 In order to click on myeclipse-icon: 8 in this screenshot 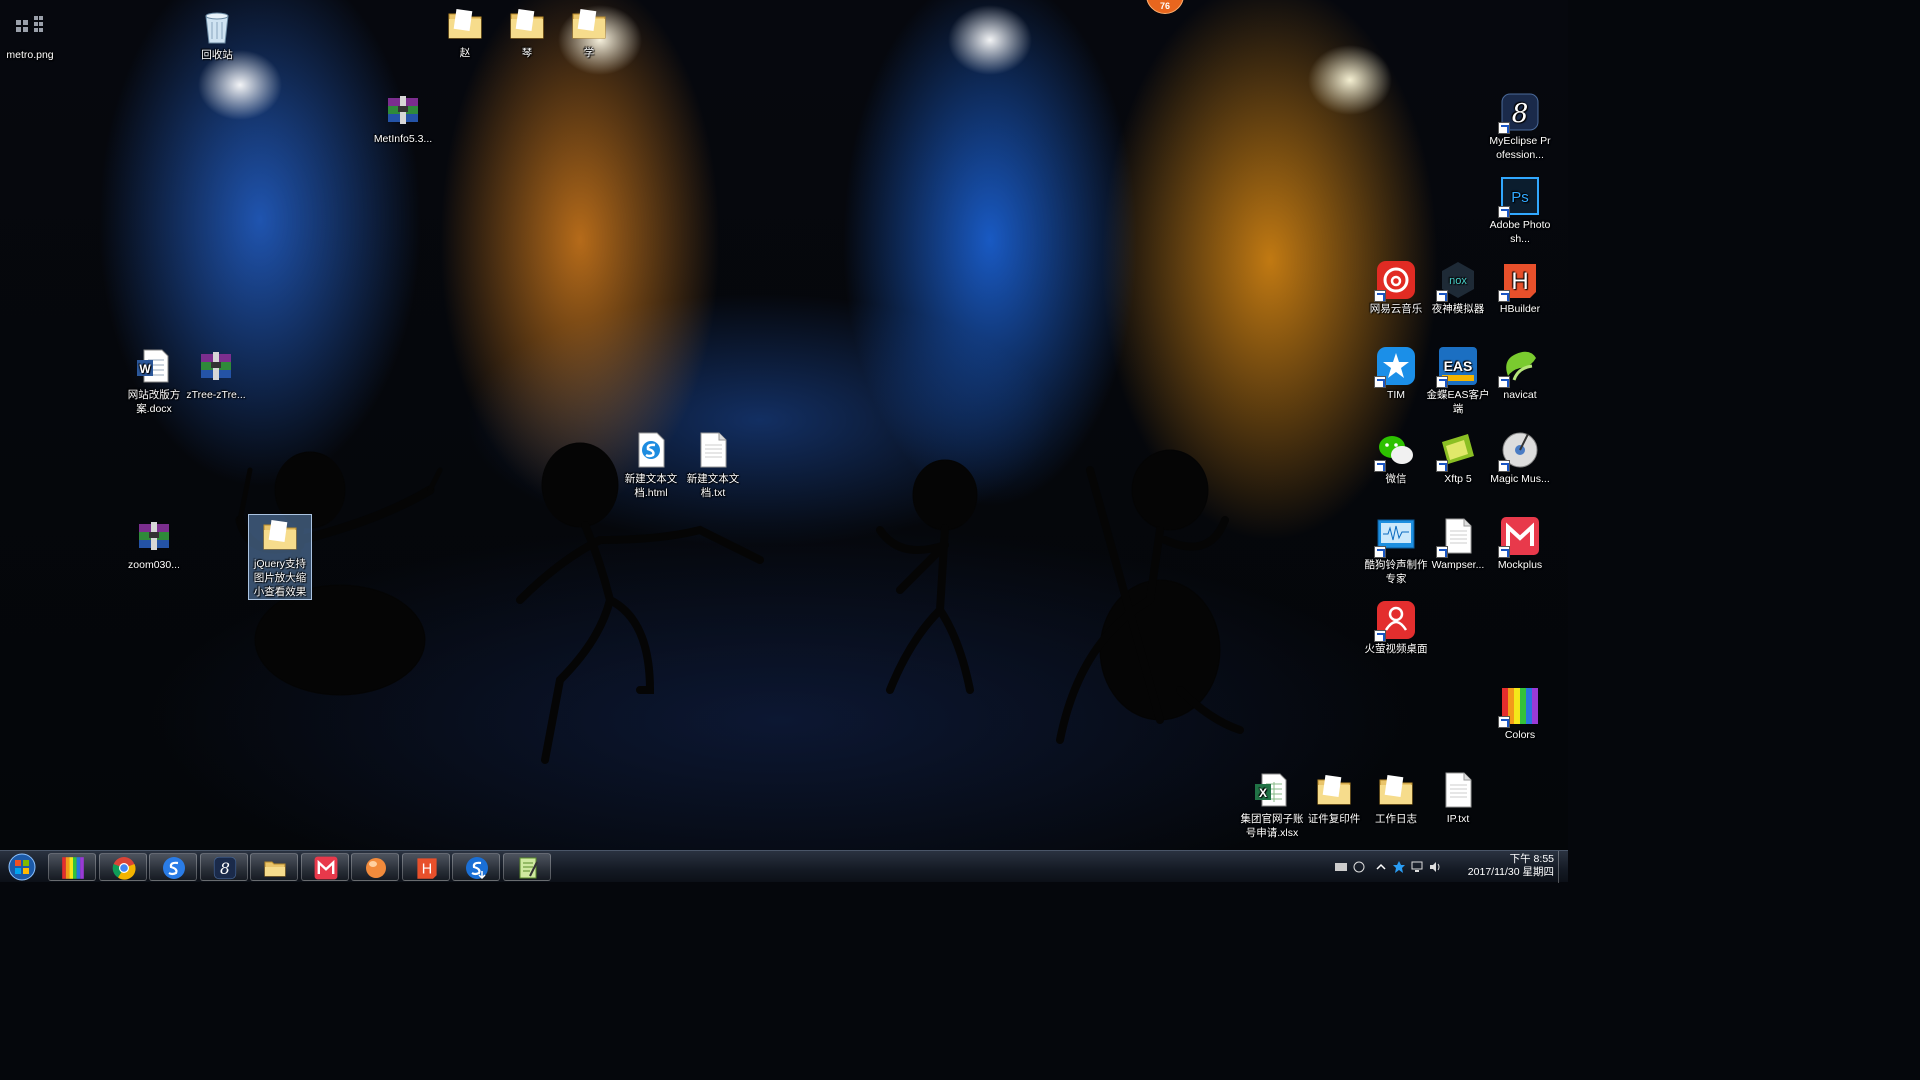, I will do `click(1519, 113)`.